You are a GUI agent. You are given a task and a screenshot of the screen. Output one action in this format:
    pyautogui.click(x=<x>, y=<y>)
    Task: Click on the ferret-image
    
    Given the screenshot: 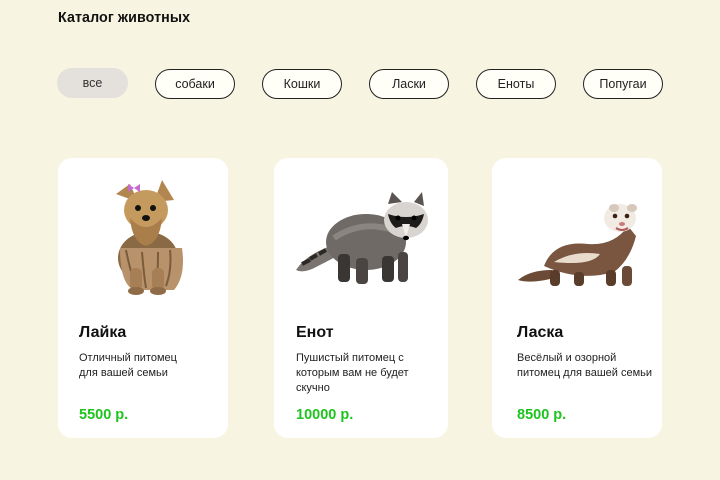 What is the action you would take?
    pyautogui.click(x=577, y=233)
    